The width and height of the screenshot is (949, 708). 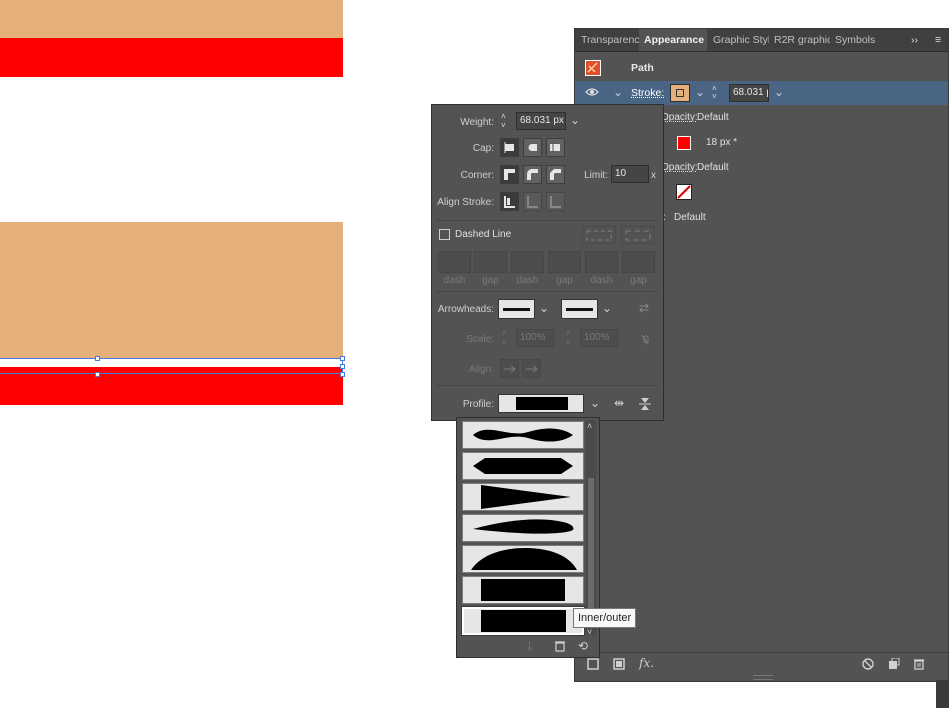 I want to click on align-stroke-label: Align Stroke:, so click(x=465, y=202).